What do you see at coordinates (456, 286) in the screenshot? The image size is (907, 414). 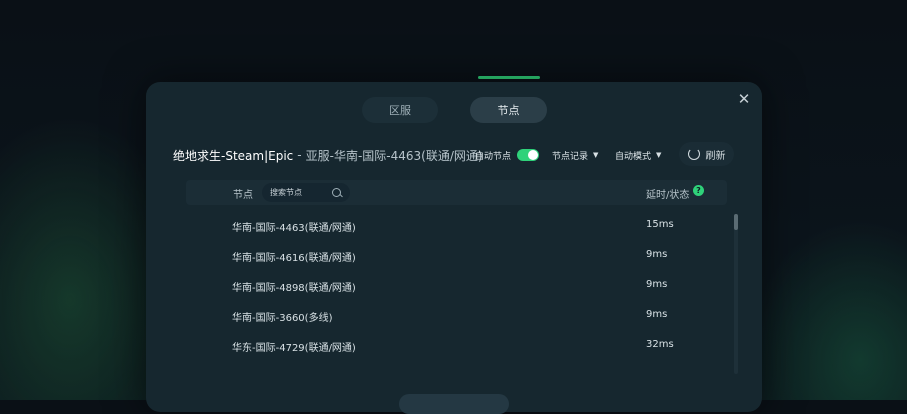 I see `table-row: 华南-国际-4898(联通/网通) 9ms` at bounding box center [456, 286].